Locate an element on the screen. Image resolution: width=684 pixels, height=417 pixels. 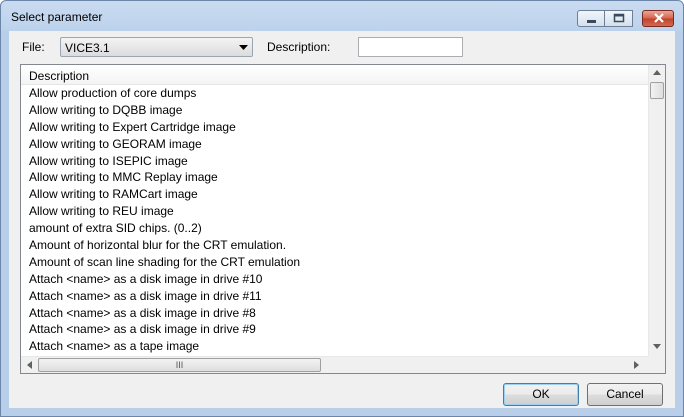
window-title: Select parameter is located at coordinates (57, 17).